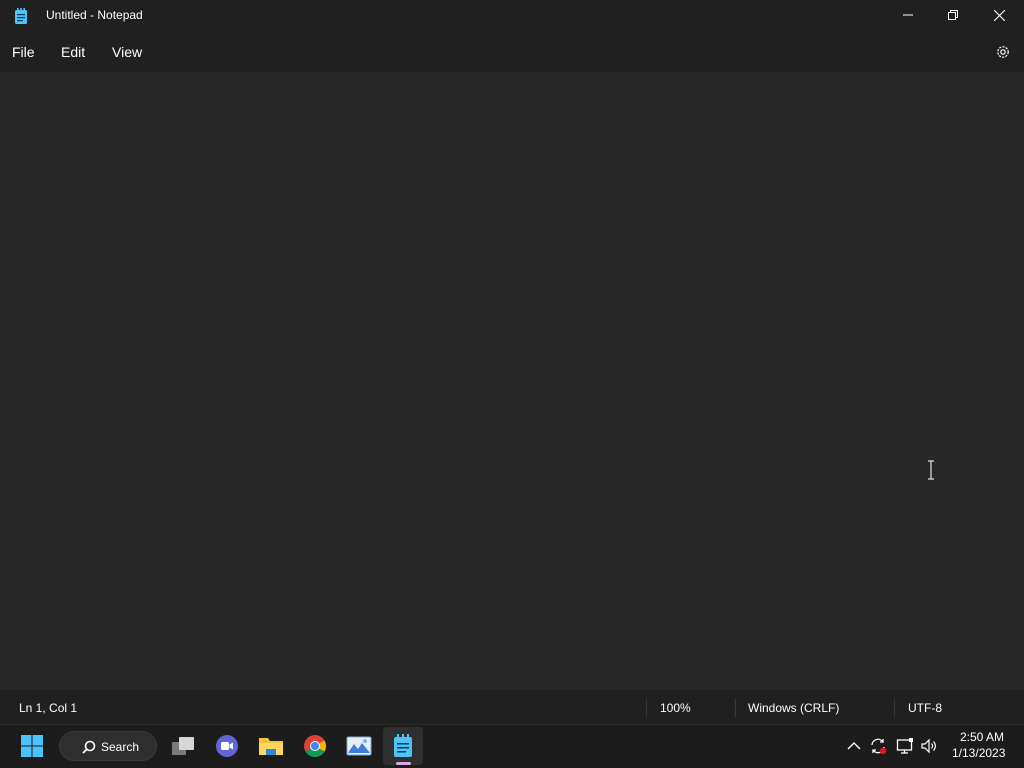  What do you see at coordinates (23, 52) in the screenshot?
I see `menu-file: File` at bounding box center [23, 52].